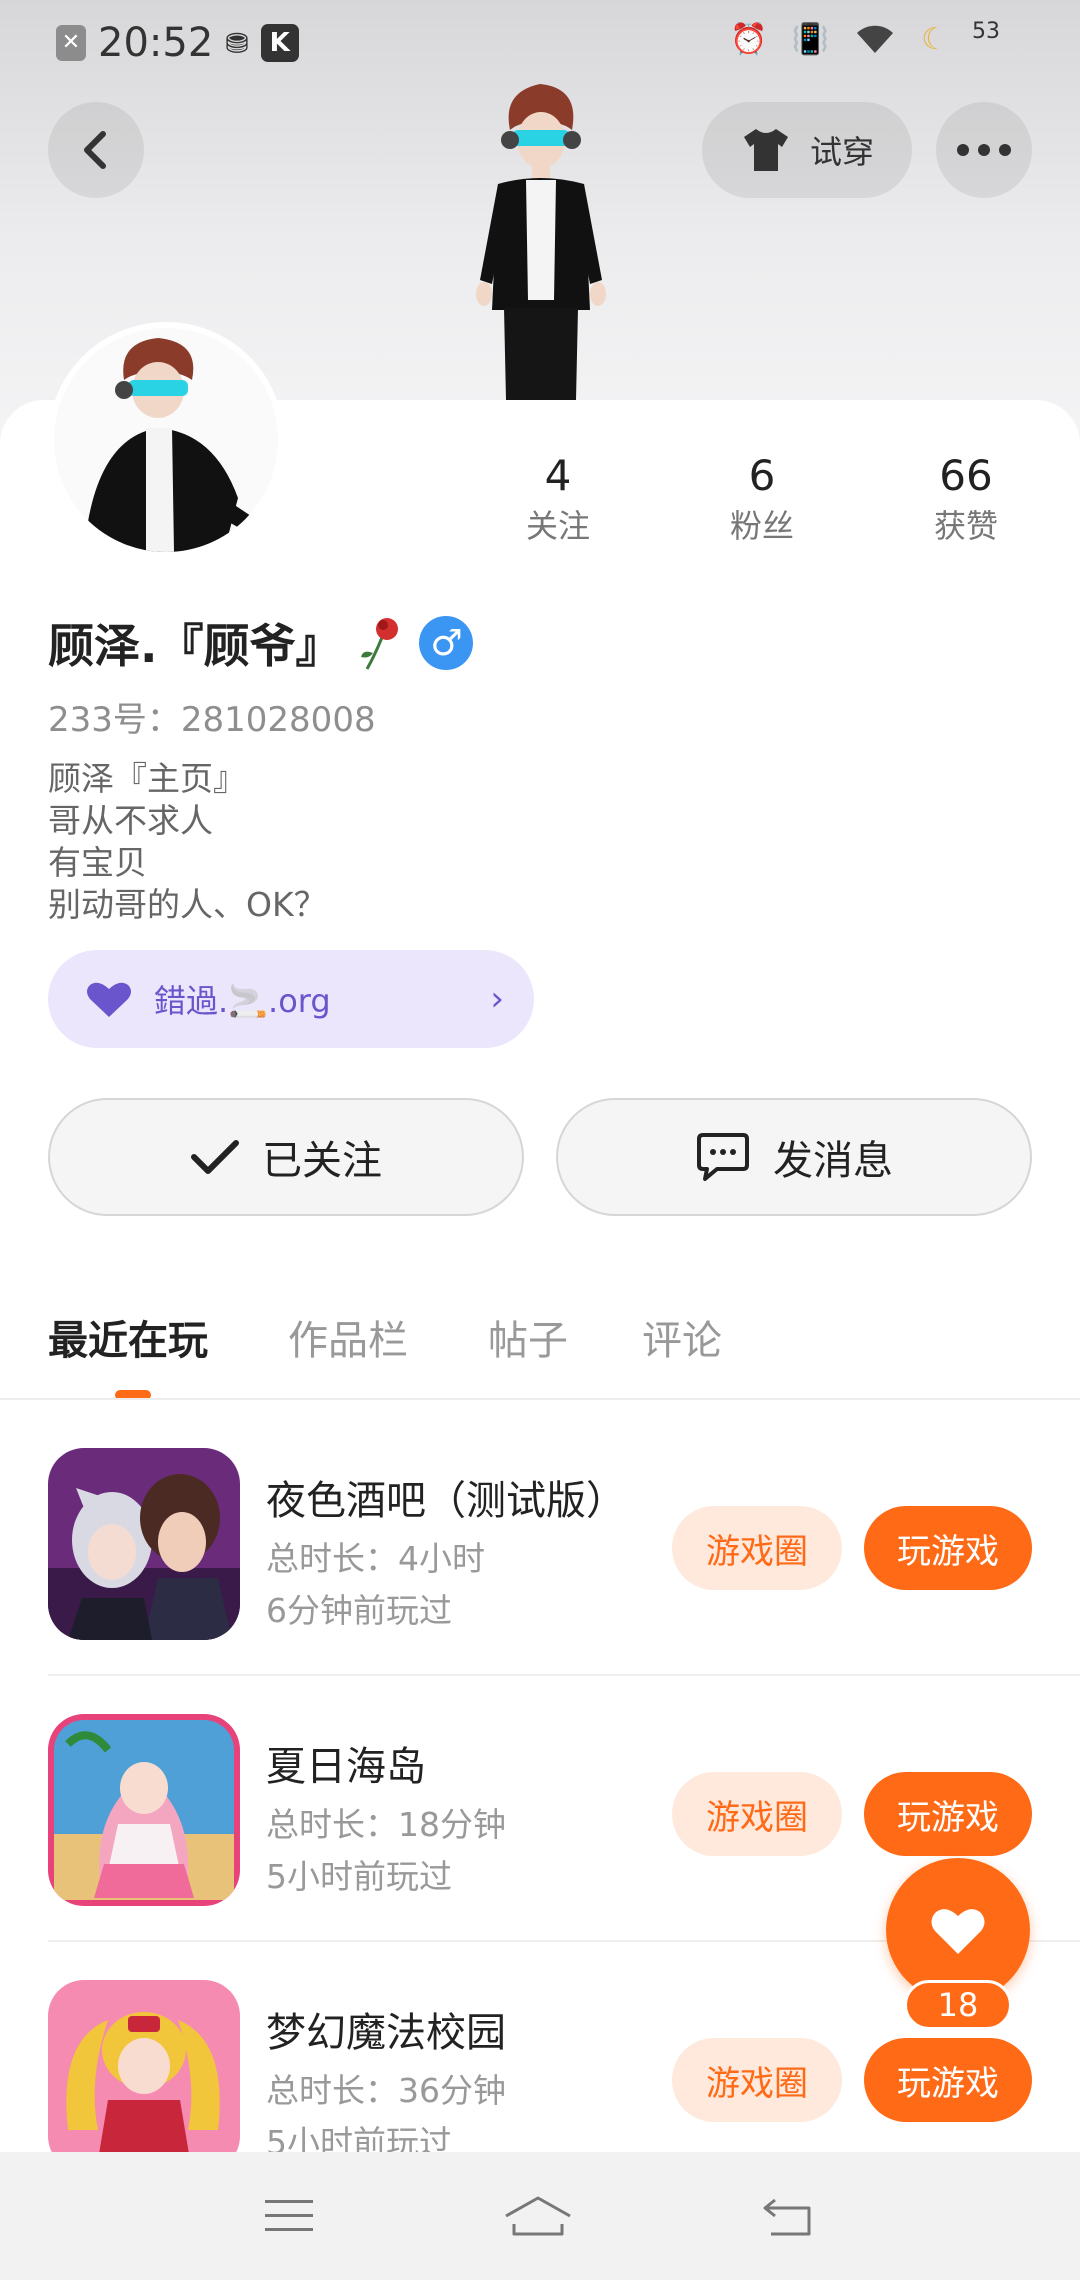  I want to click on tabs-divider, so click(540, 1399).